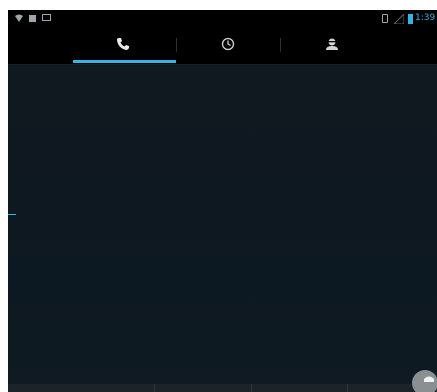  I want to click on selected-tab-indicator, so click(124, 61).